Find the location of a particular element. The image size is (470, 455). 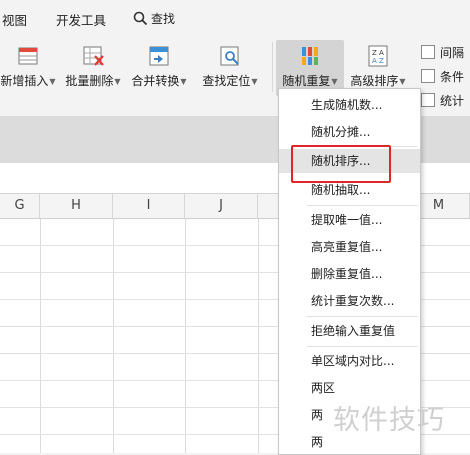

condition-label: 条件 is located at coordinates (452, 76).